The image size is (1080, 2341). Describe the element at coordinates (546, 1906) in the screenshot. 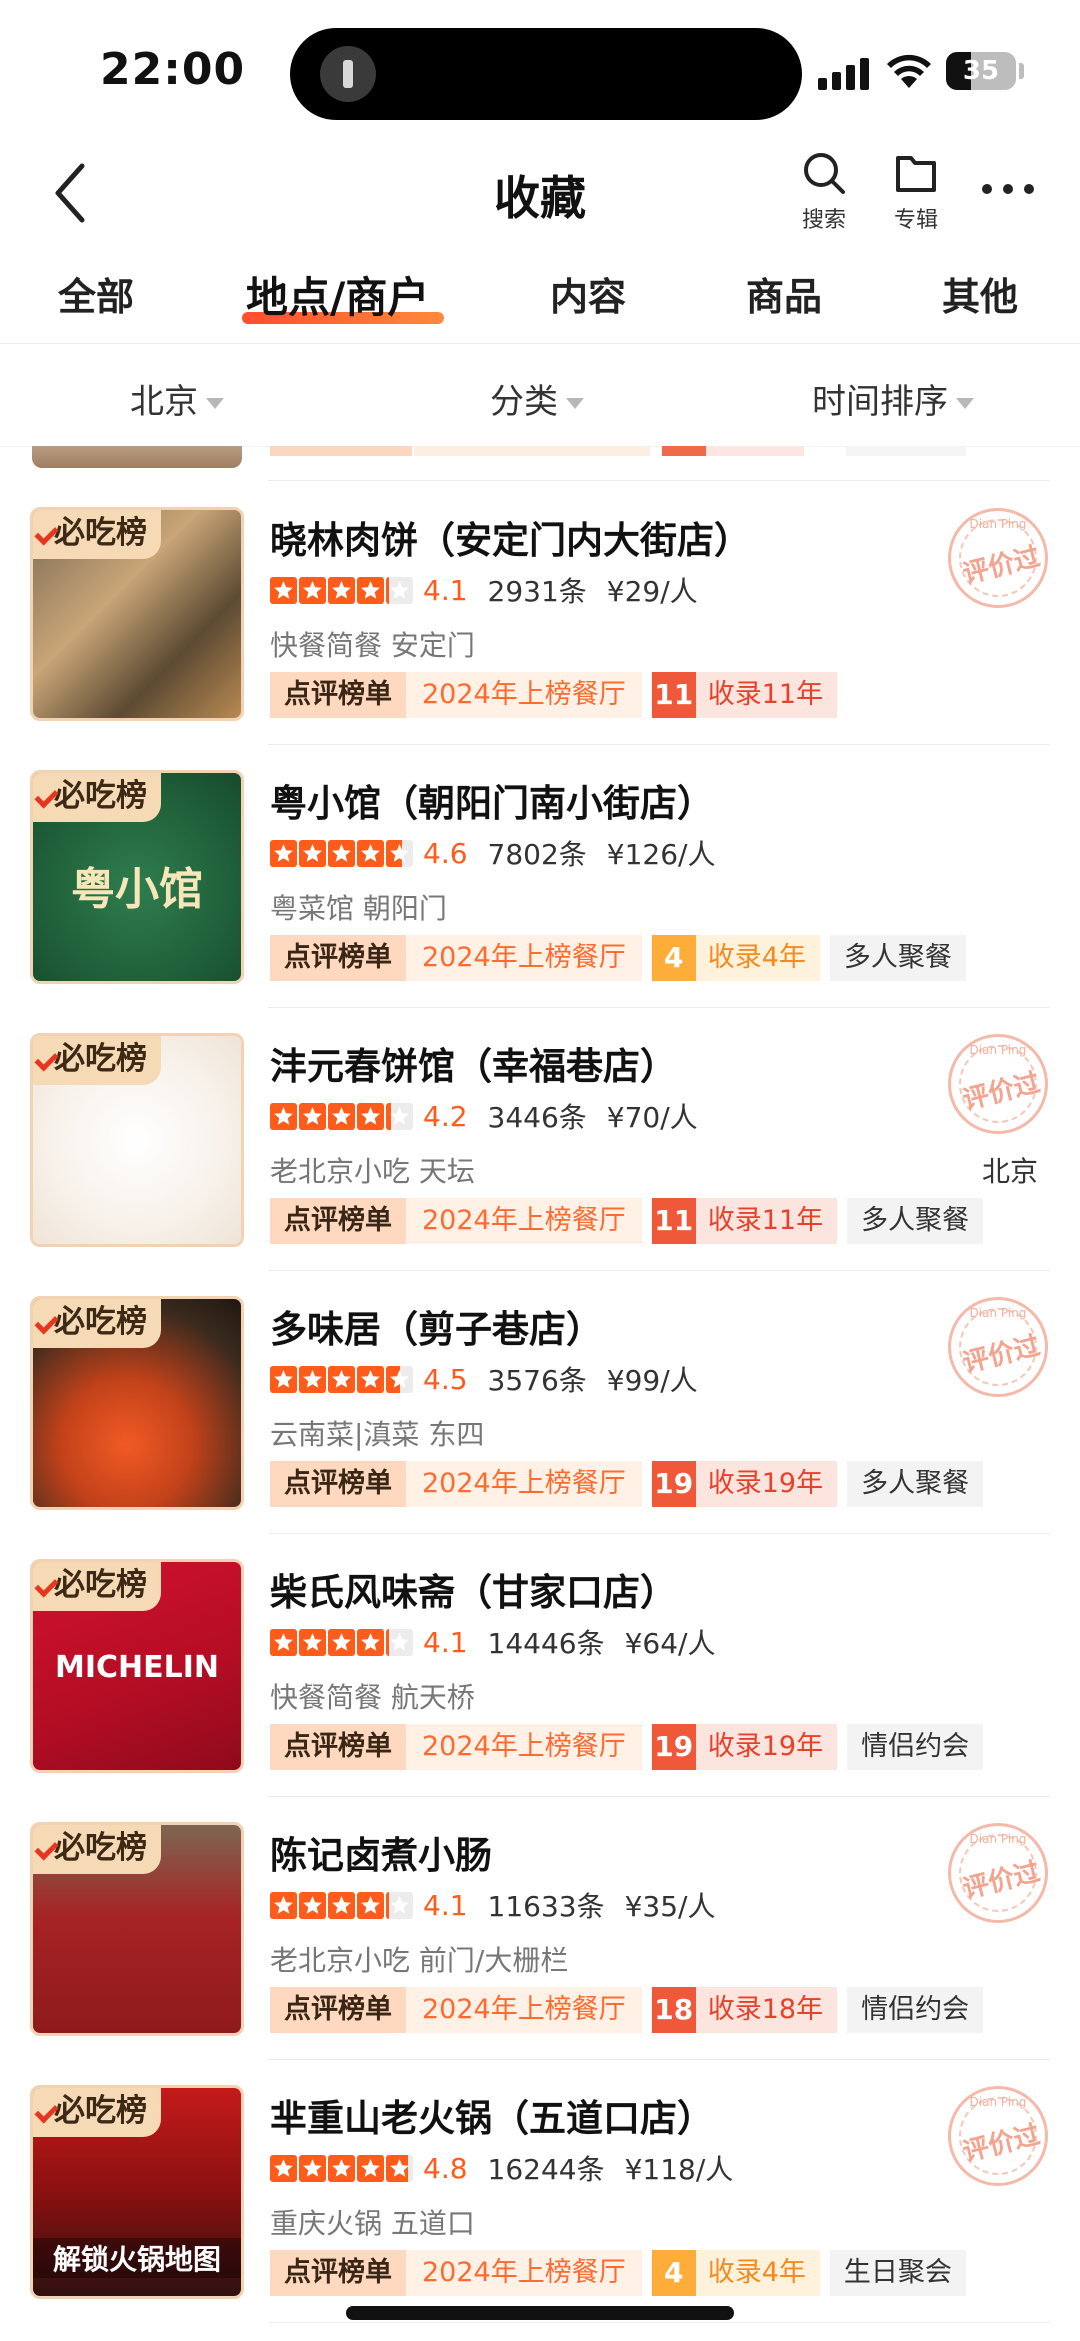

I see `review-count: 11633条` at that location.